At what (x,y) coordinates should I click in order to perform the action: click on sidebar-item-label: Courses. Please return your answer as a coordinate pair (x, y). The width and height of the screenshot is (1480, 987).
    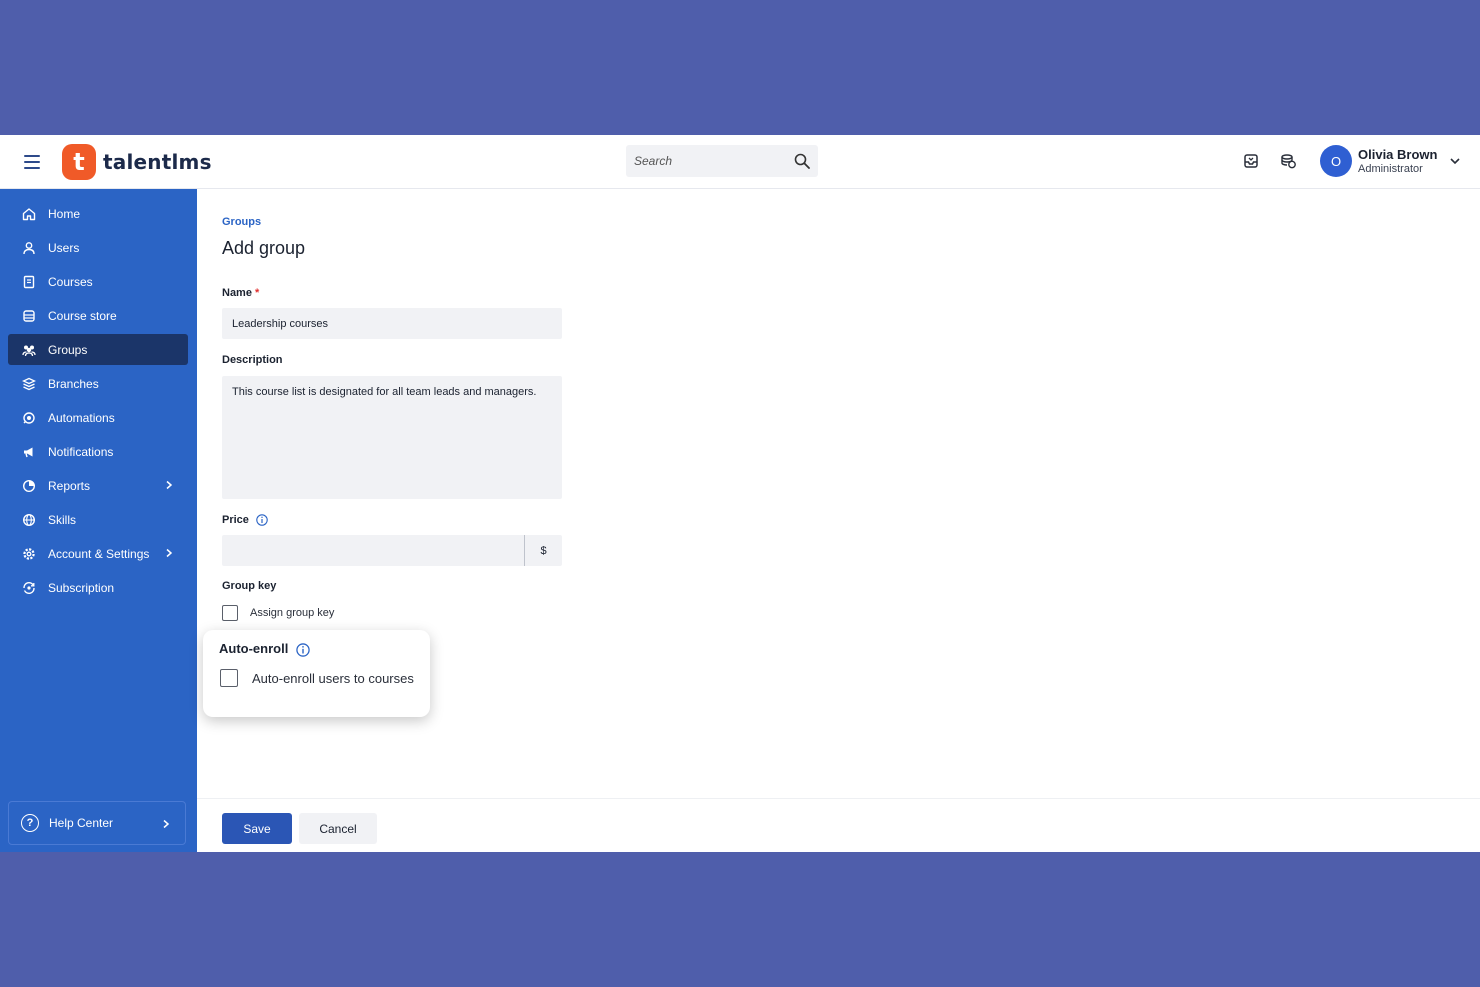
    Looking at the image, I should click on (70, 281).